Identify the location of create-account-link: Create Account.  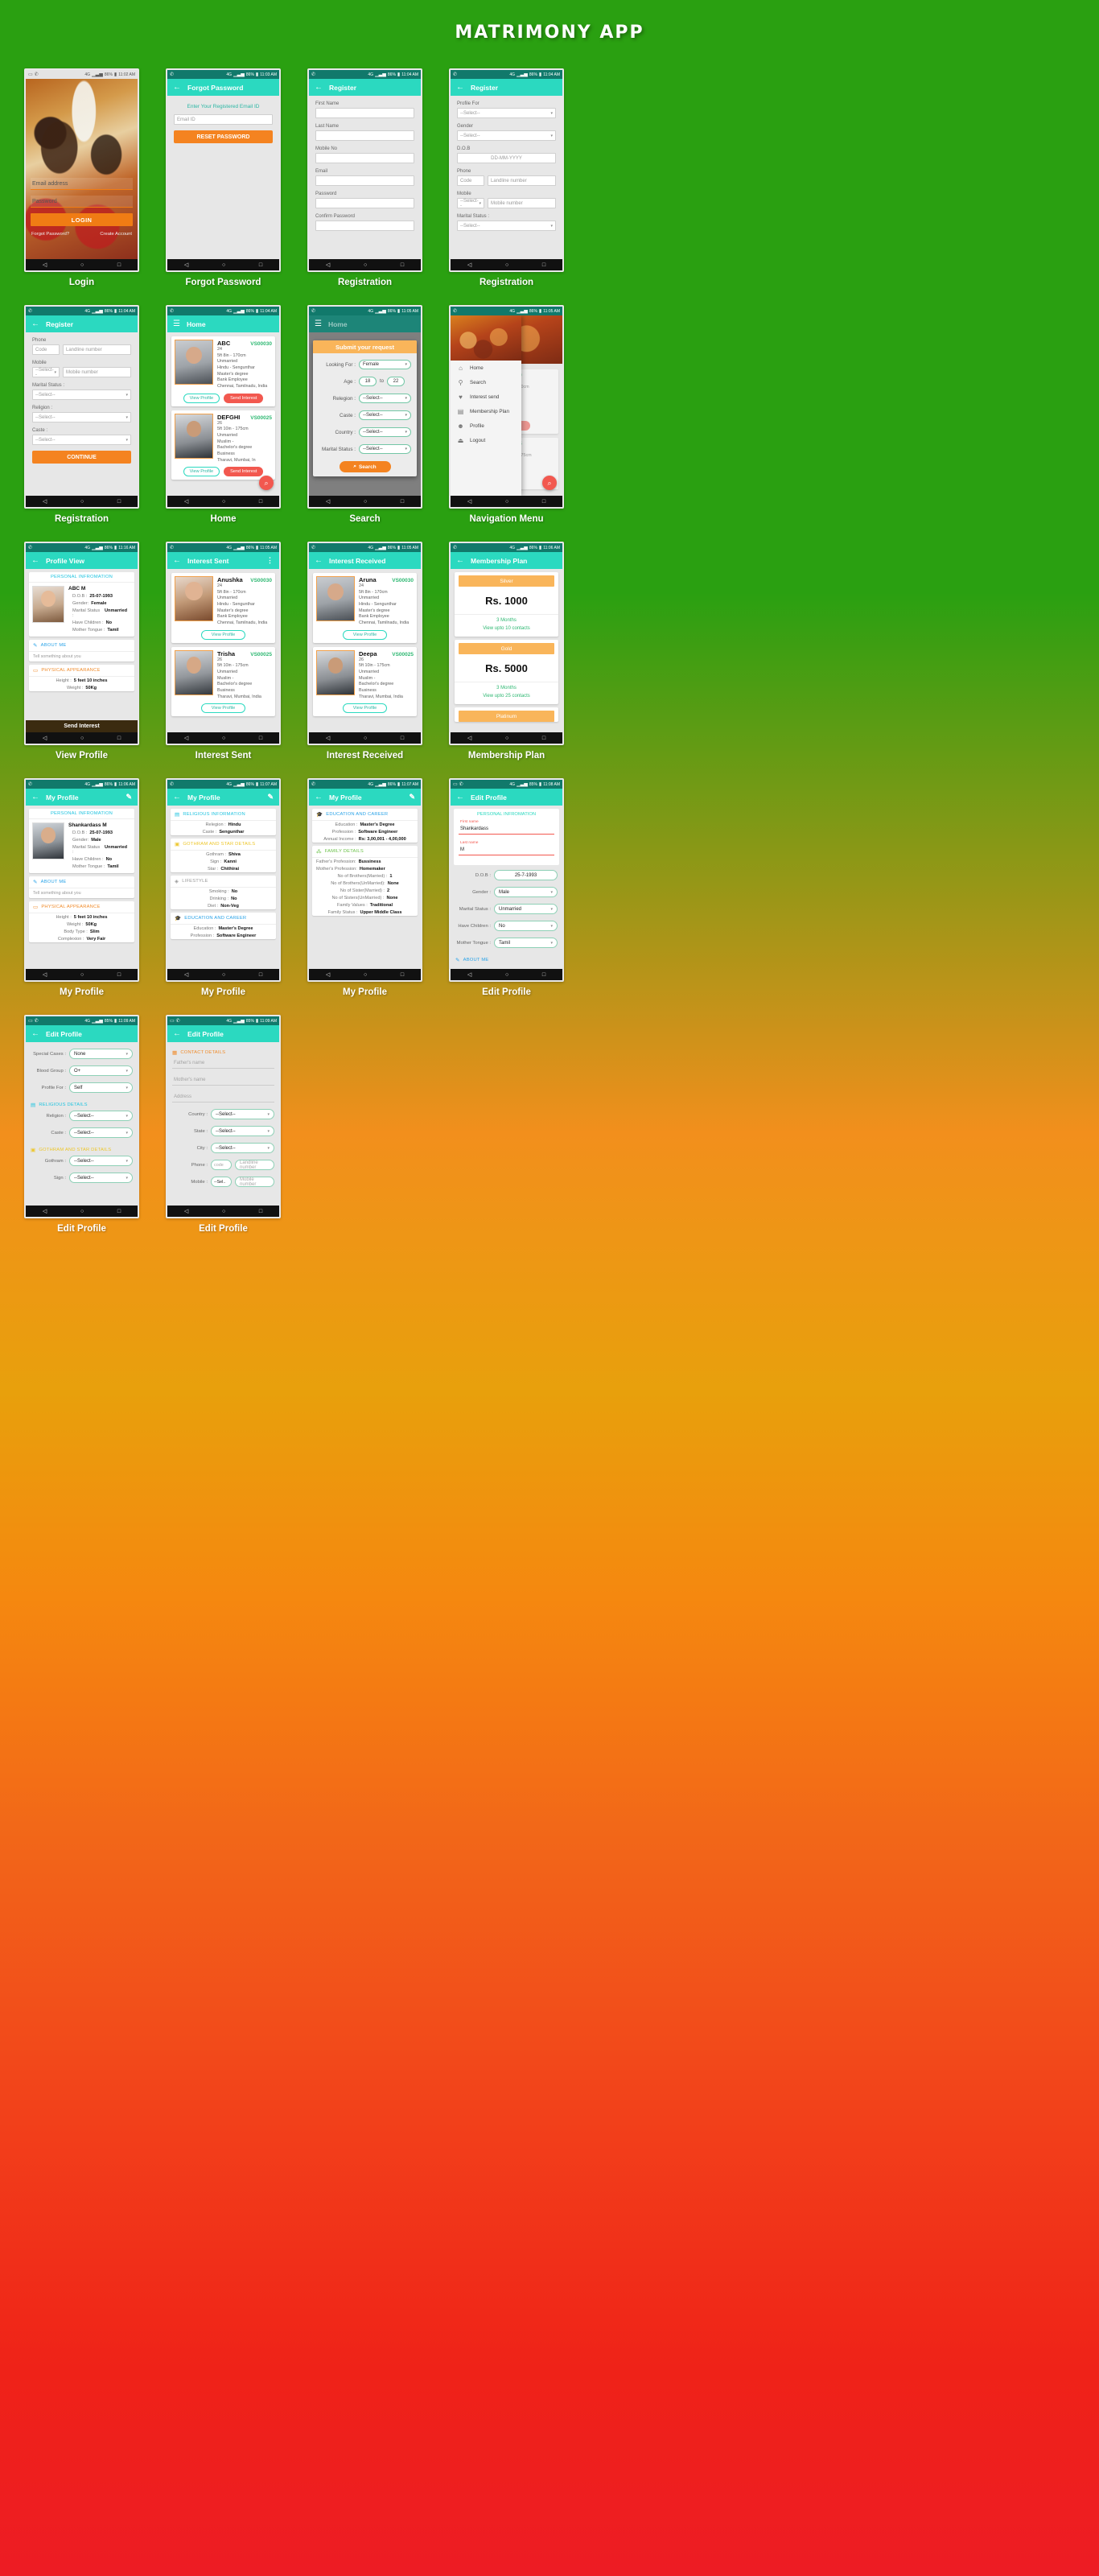
(116, 234).